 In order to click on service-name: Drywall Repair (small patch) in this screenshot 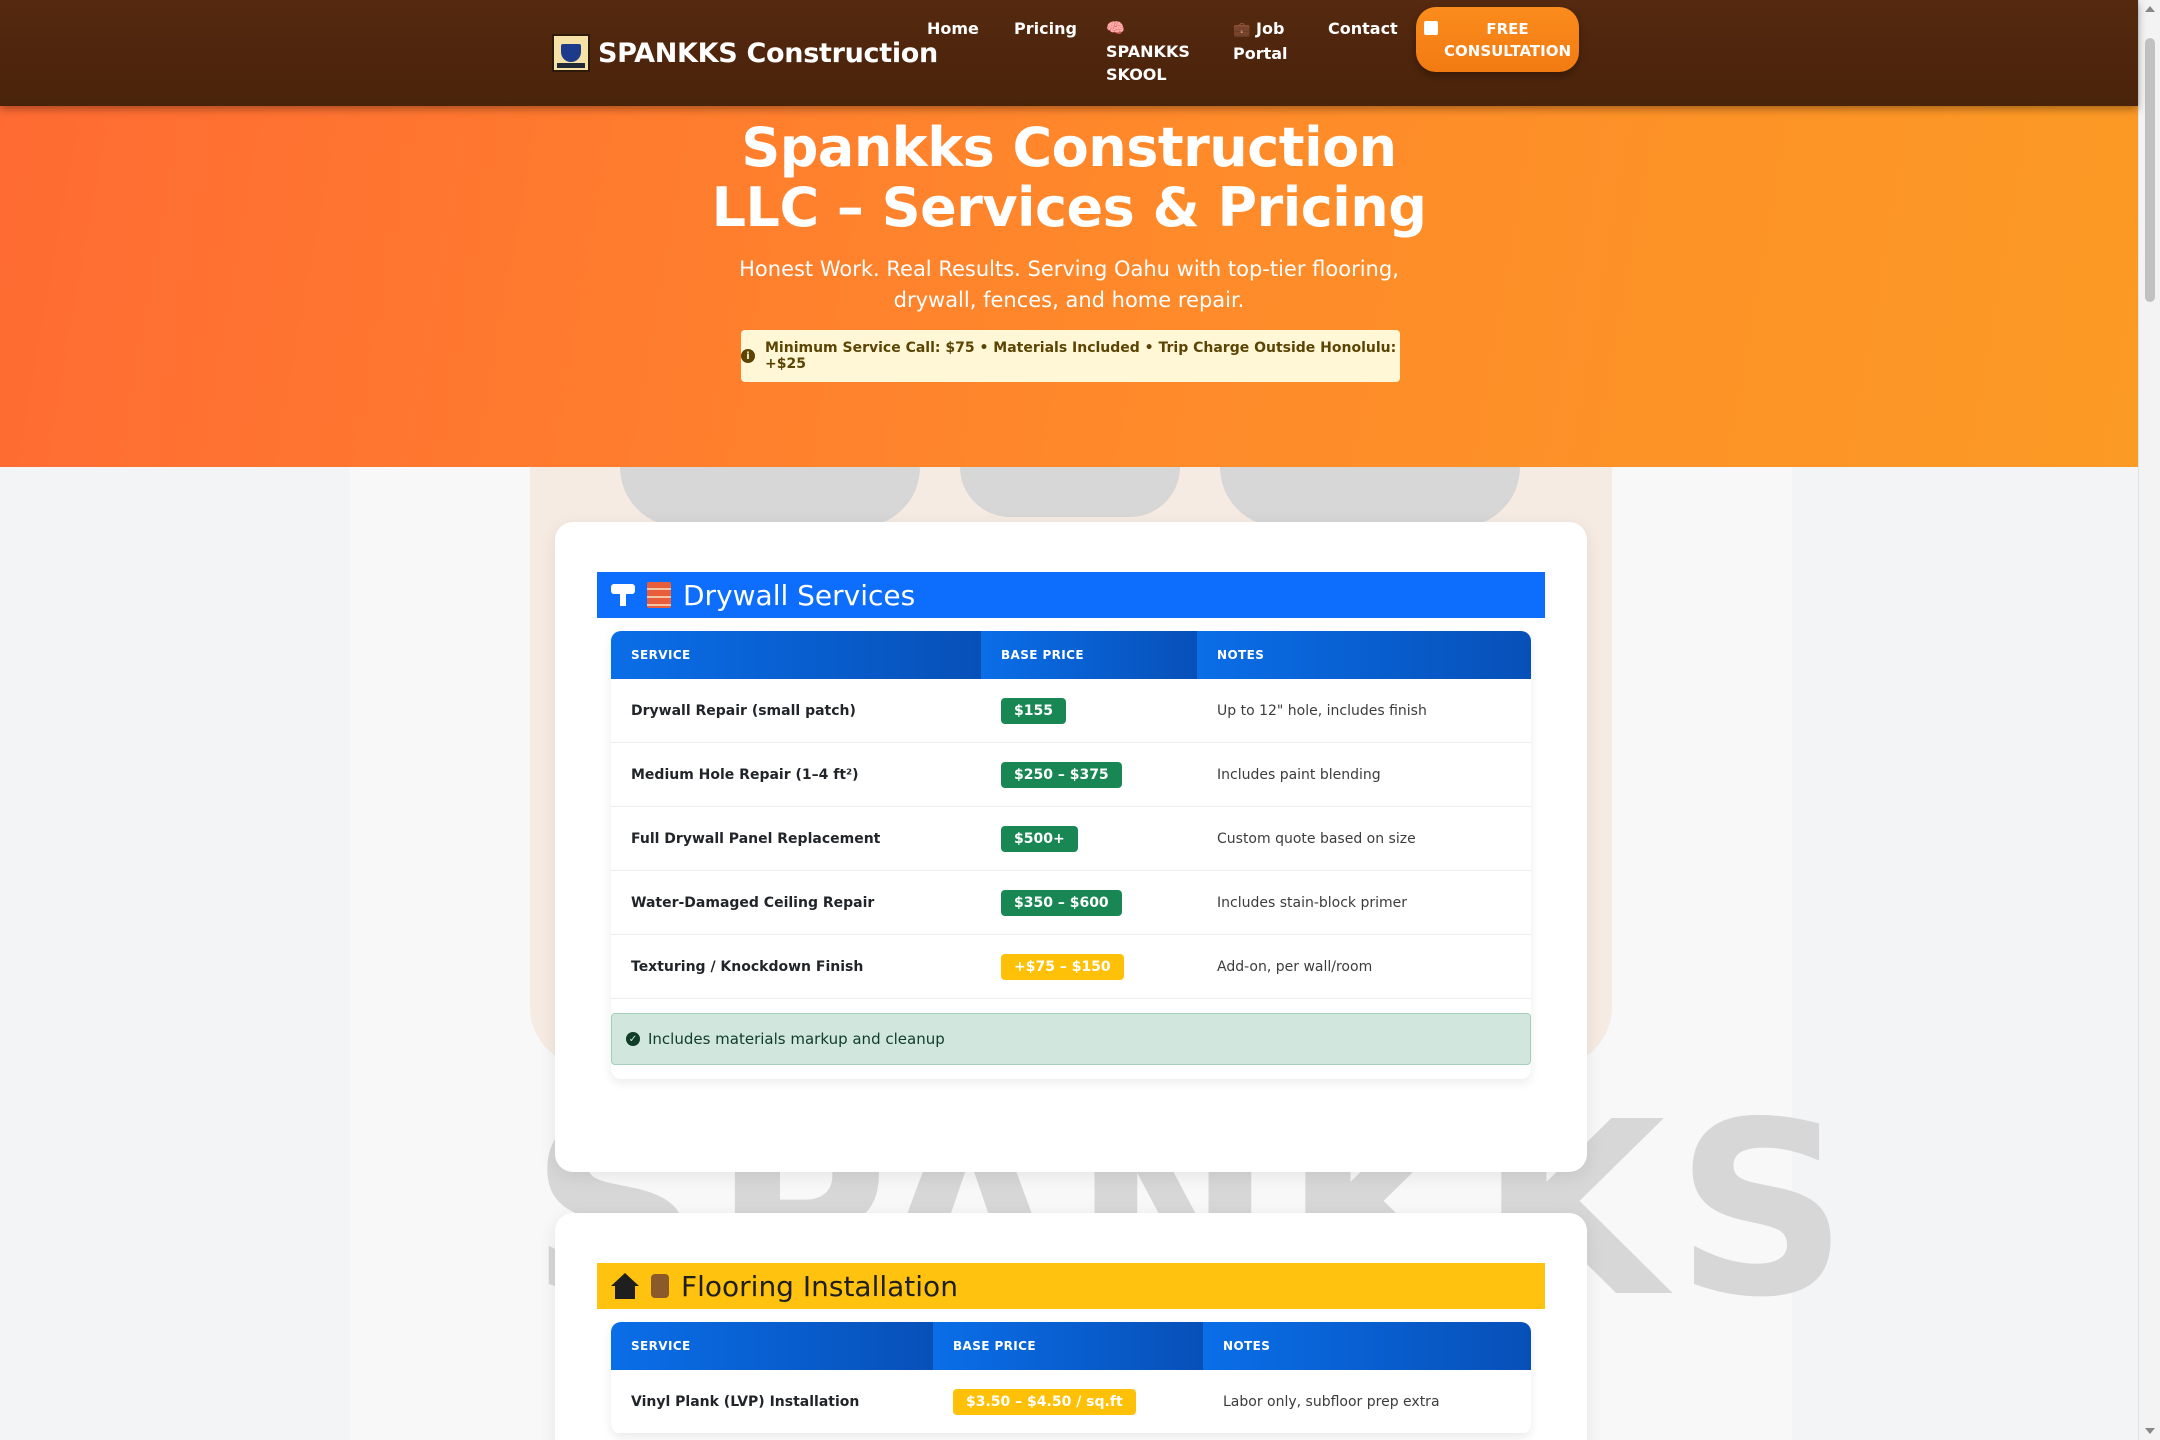, I will do `click(743, 710)`.